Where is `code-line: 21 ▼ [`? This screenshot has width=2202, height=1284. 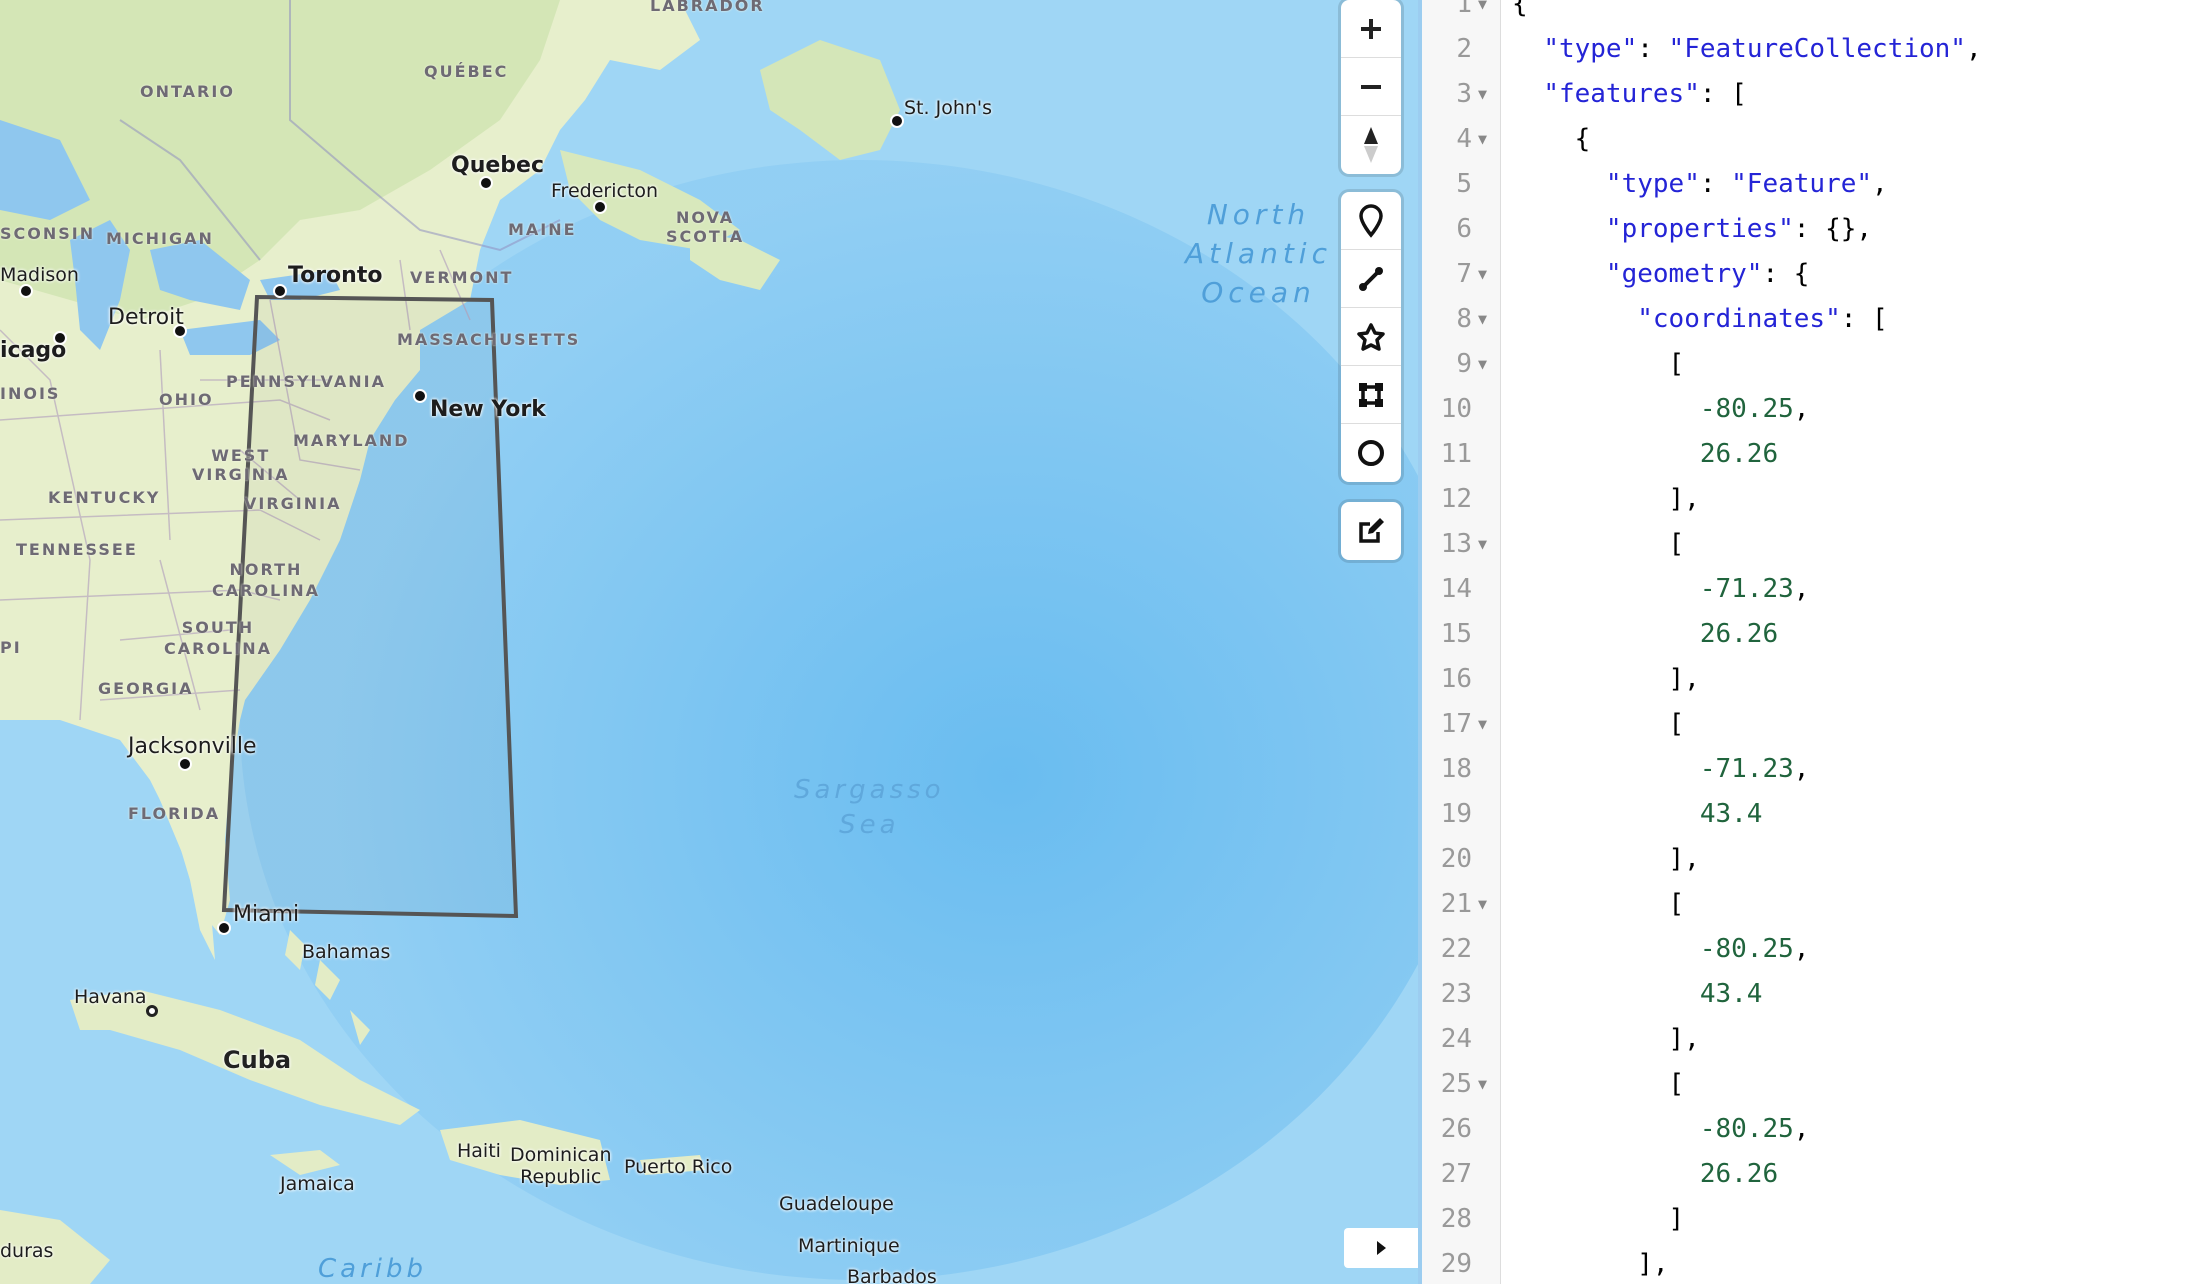 code-line: 21 ▼ [ is located at coordinates (1812, 904).